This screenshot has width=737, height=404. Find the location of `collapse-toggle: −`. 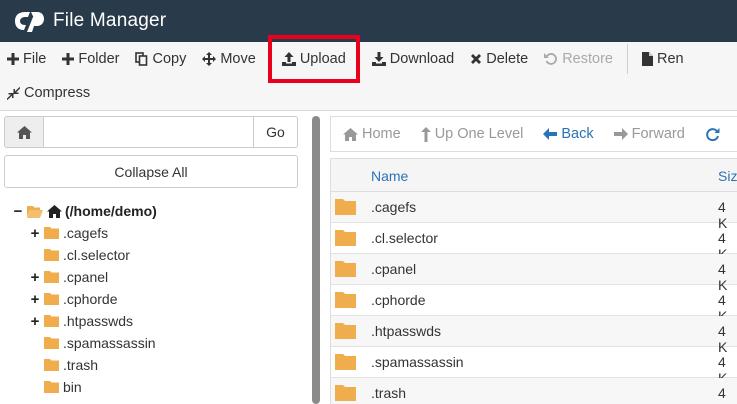

collapse-toggle: − is located at coordinates (18, 211).